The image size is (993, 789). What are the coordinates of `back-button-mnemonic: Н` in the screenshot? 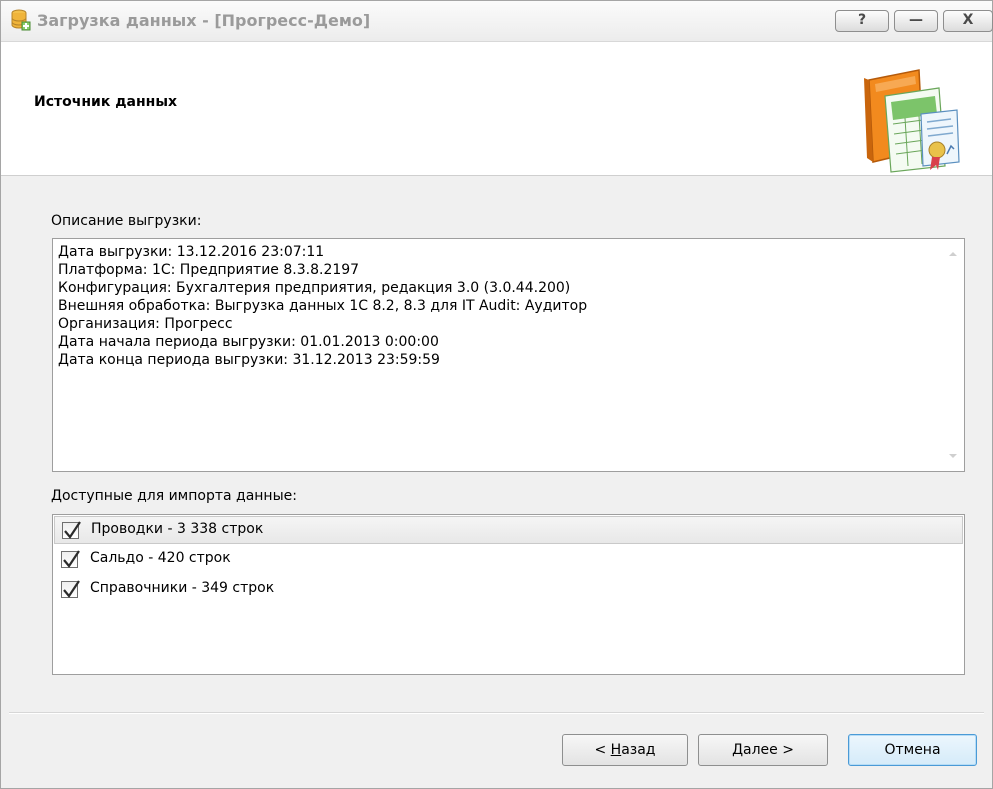 It's located at (616, 750).